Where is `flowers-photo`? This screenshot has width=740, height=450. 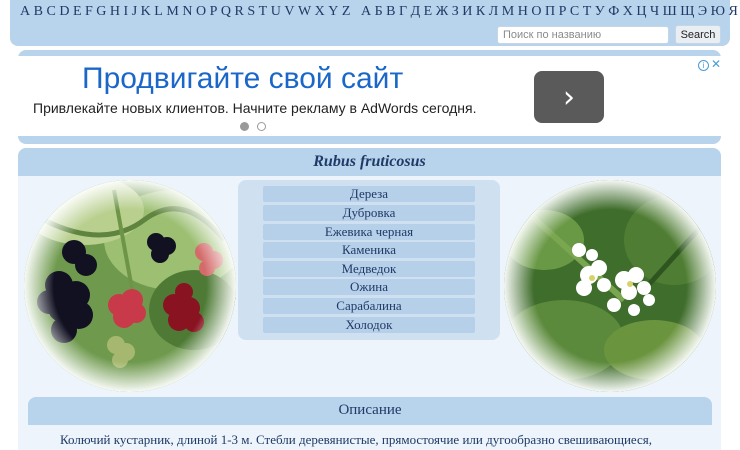
flowers-photo is located at coordinates (610, 286).